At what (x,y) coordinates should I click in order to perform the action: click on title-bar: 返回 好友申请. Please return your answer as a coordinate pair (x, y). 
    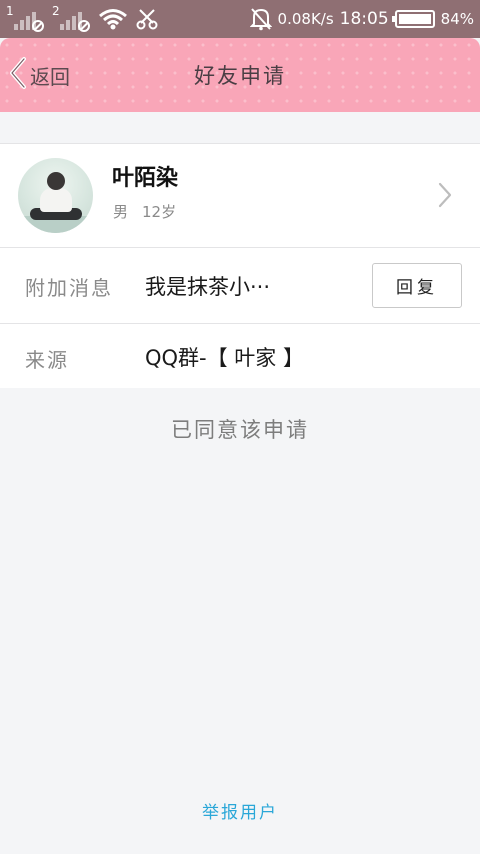
    Looking at the image, I should click on (240, 75).